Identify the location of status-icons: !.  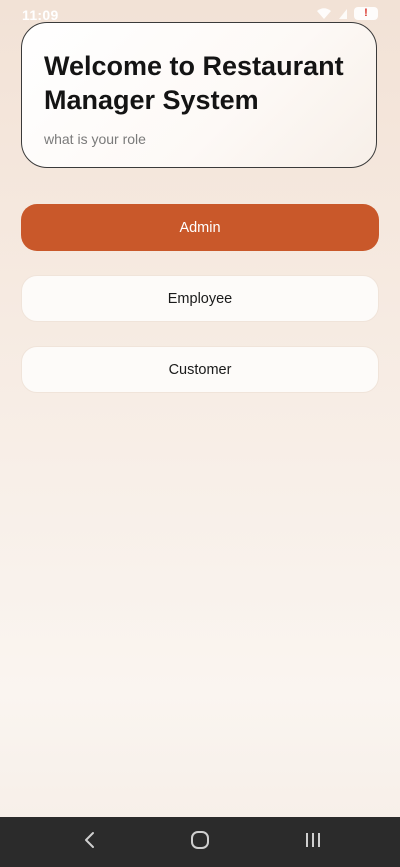
(347, 13).